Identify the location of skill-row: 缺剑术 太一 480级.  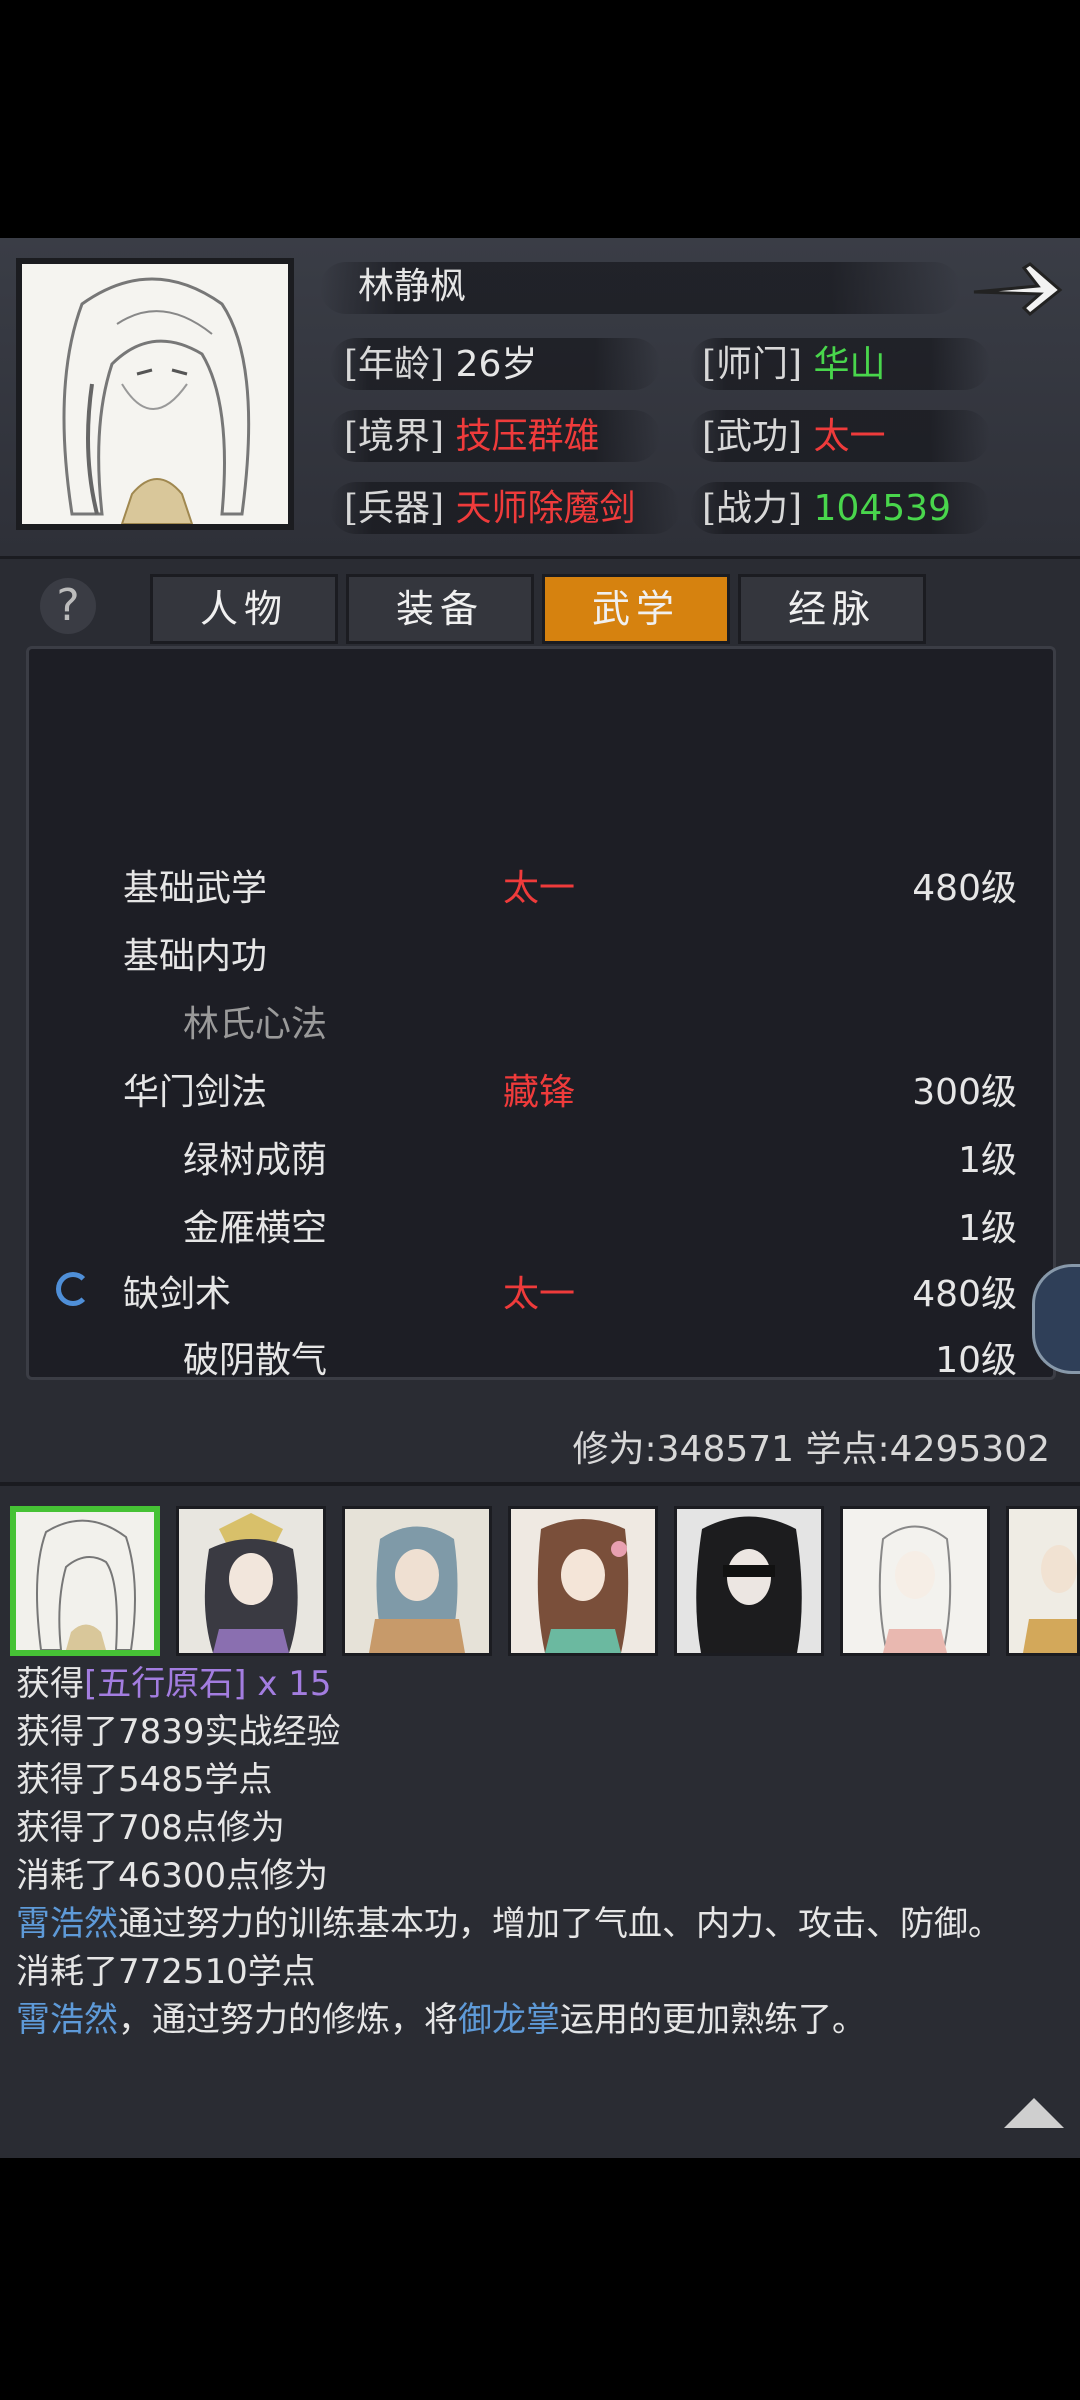
(544, 1295).